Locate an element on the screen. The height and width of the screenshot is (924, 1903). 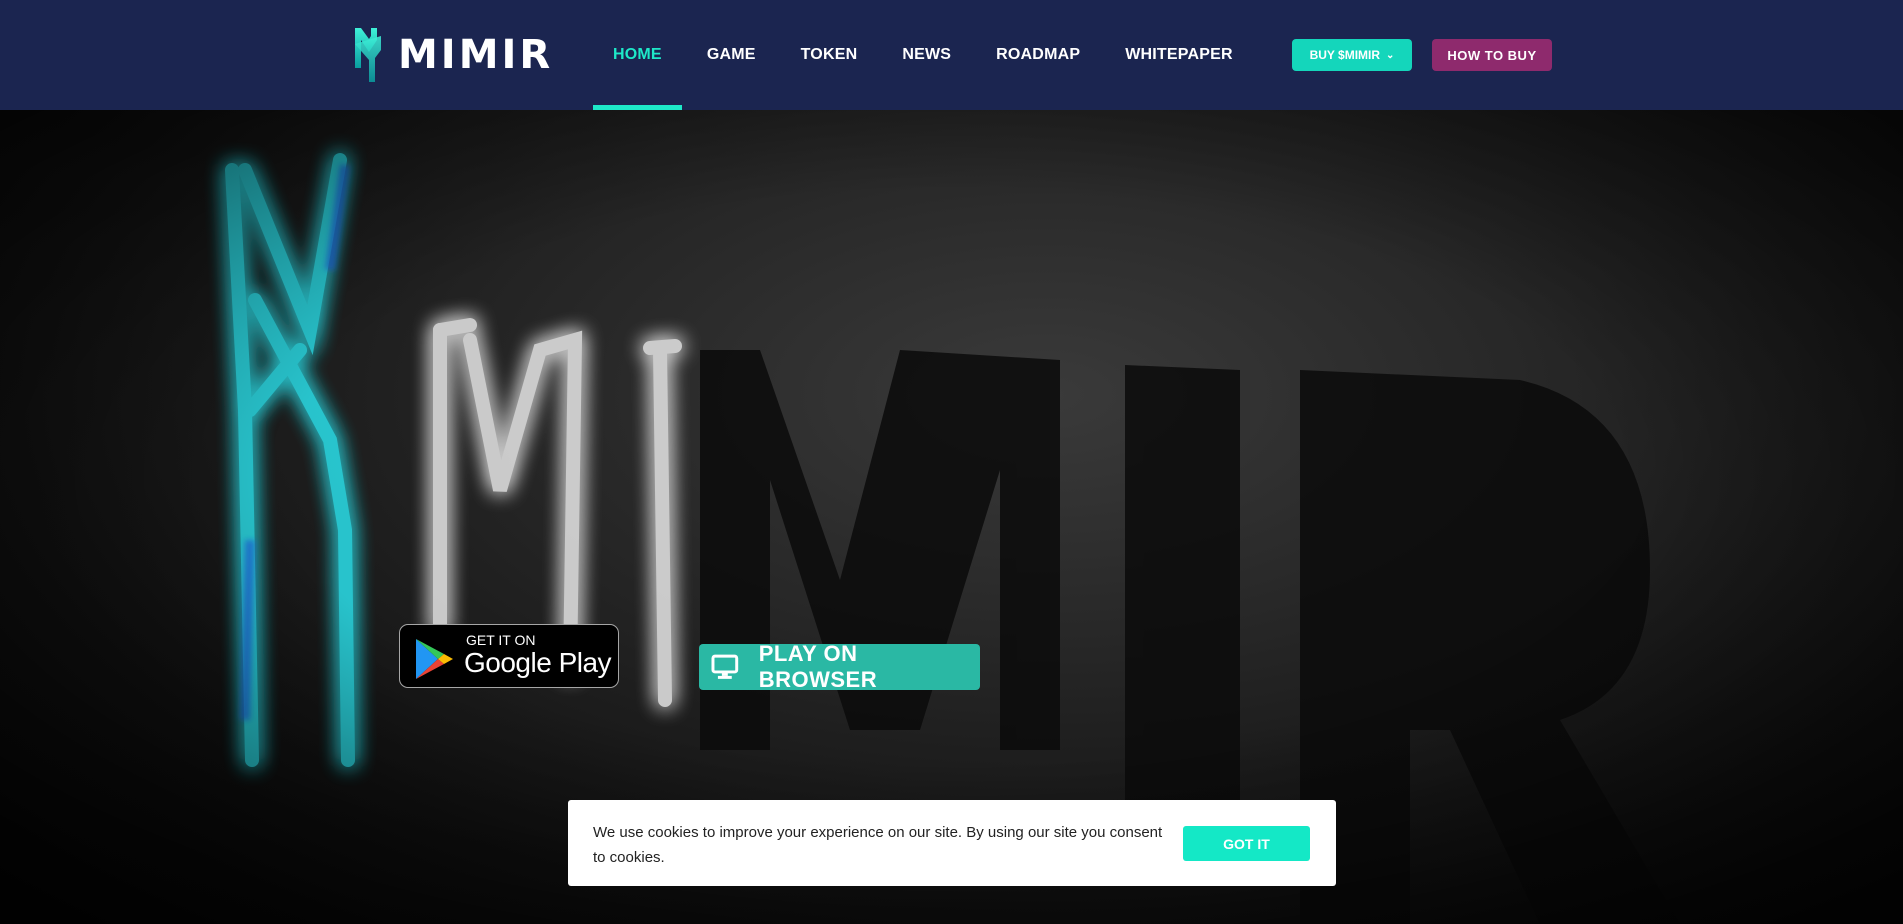
play-on-browser-button: PLAY ON BROWSER is located at coordinates (839, 666).